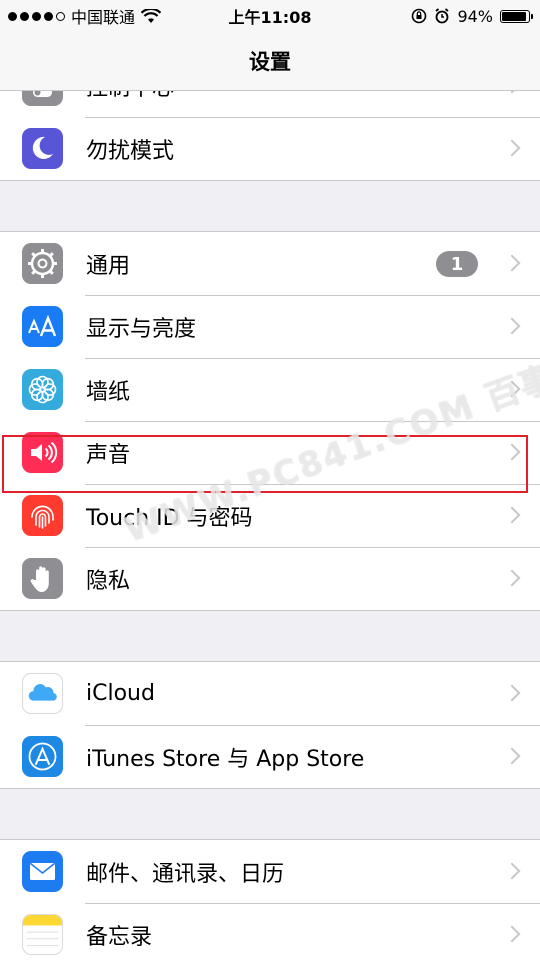 This screenshot has width=540, height=960. I want to click on row-label: 声音, so click(108, 455).